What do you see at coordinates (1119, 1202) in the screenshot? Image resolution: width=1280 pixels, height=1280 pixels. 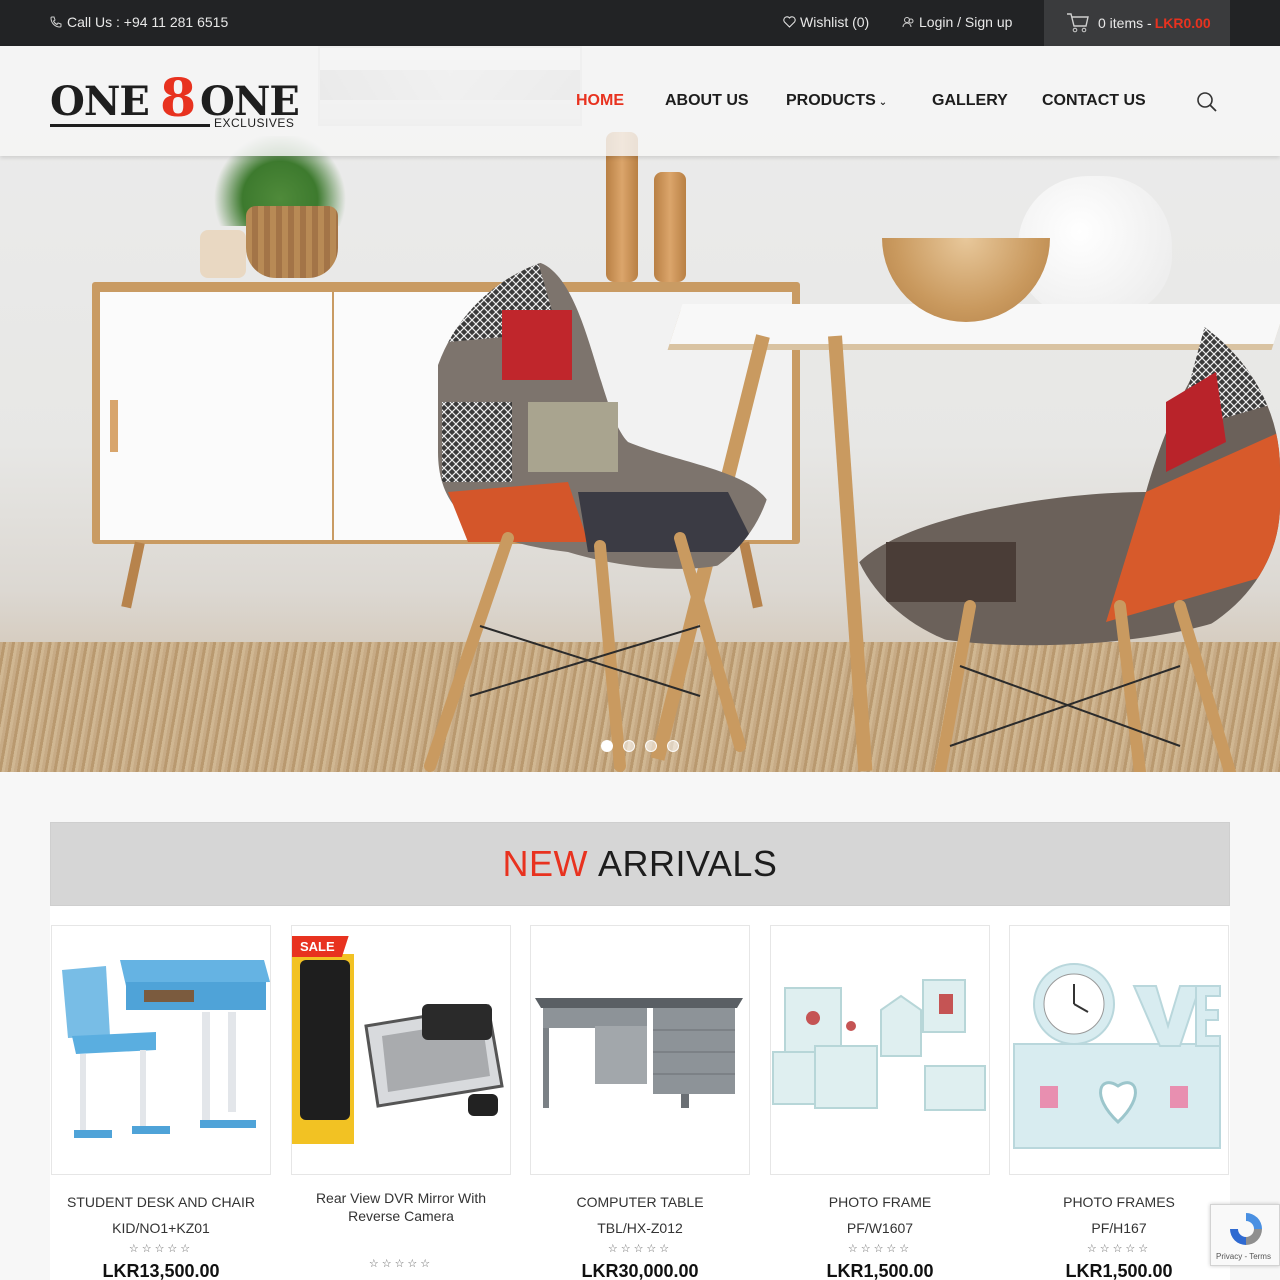 I see `product-name: PHOTO FRAMES` at bounding box center [1119, 1202].